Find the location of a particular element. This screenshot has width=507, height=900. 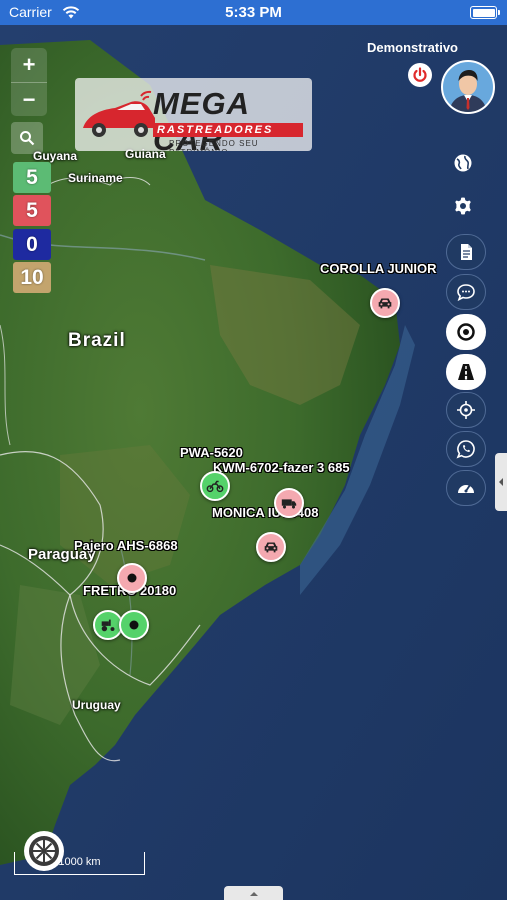

counter-total: 10 is located at coordinates (32, 277).